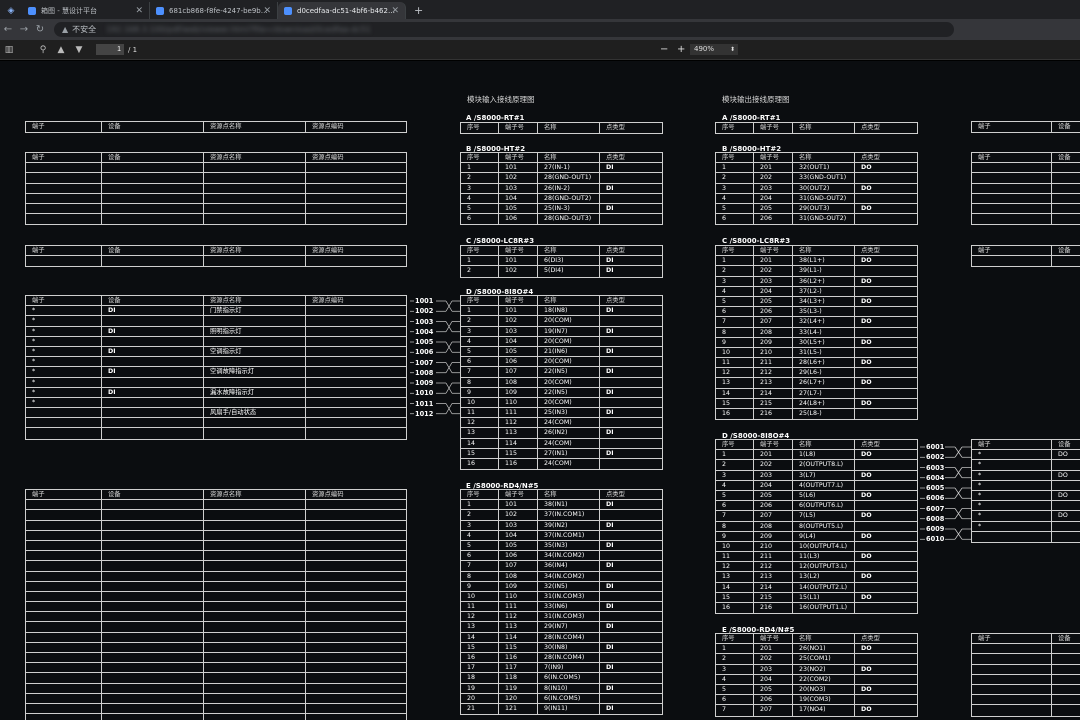 This screenshot has height=720, width=1080. What do you see at coordinates (43, 50) in the screenshot?
I see `find-icon: ⚲` at bounding box center [43, 50].